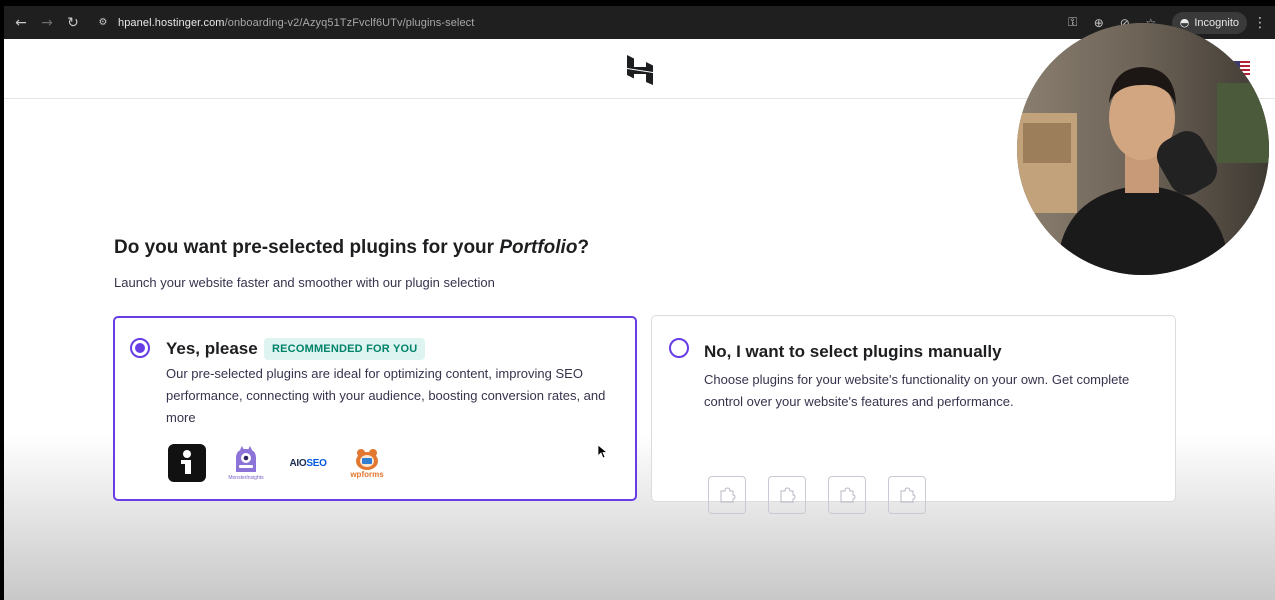 The image size is (1275, 600). I want to click on incognito-icon: ◓, so click(1184, 22).